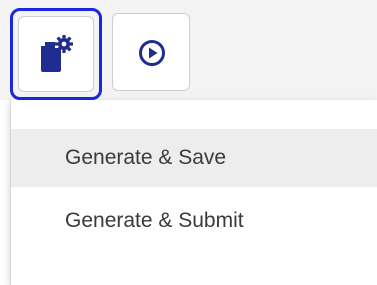  What do you see at coordinates (154, 220) in the screenshot?
I see `menu-item-label: Generate & Submit` at bounding box center [154, 220].